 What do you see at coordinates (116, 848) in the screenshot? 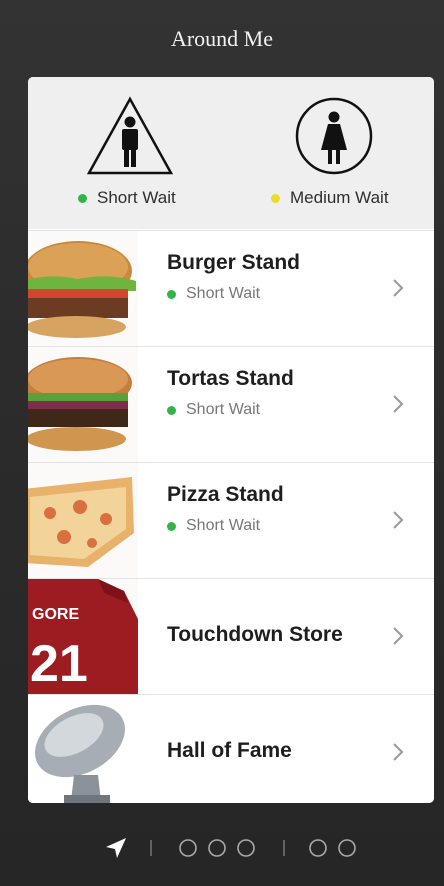
I see `location-arrow-icon` at bounding box center [116, 848].